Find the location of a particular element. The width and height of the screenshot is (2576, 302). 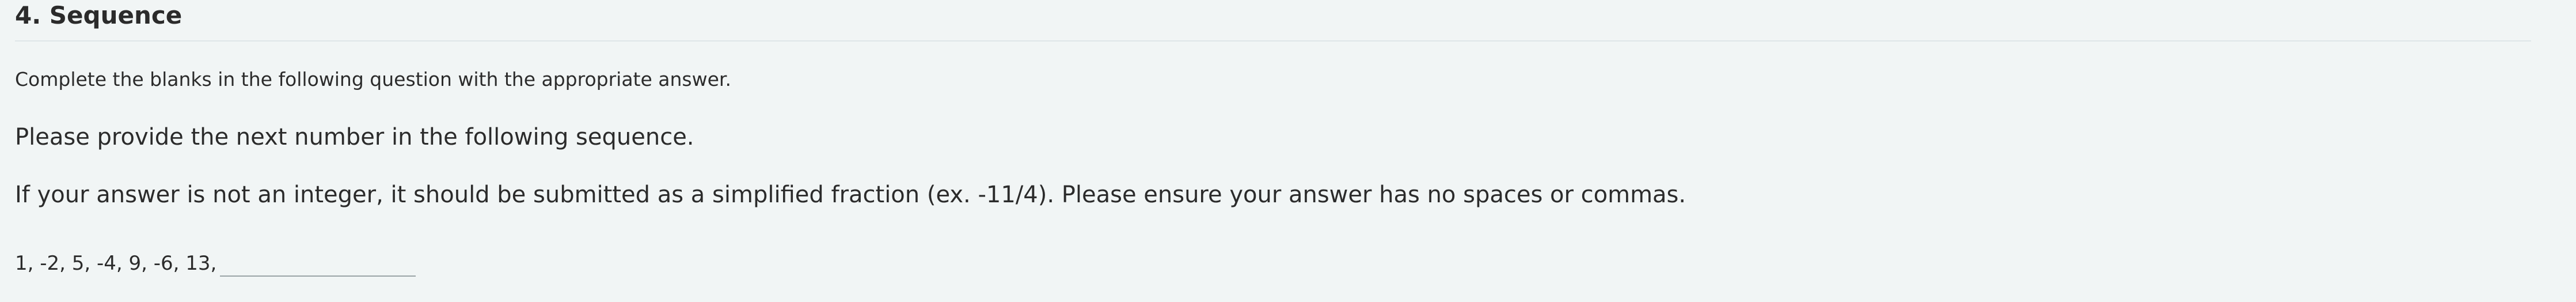

title-divider is located at coordinates (1273, 40).